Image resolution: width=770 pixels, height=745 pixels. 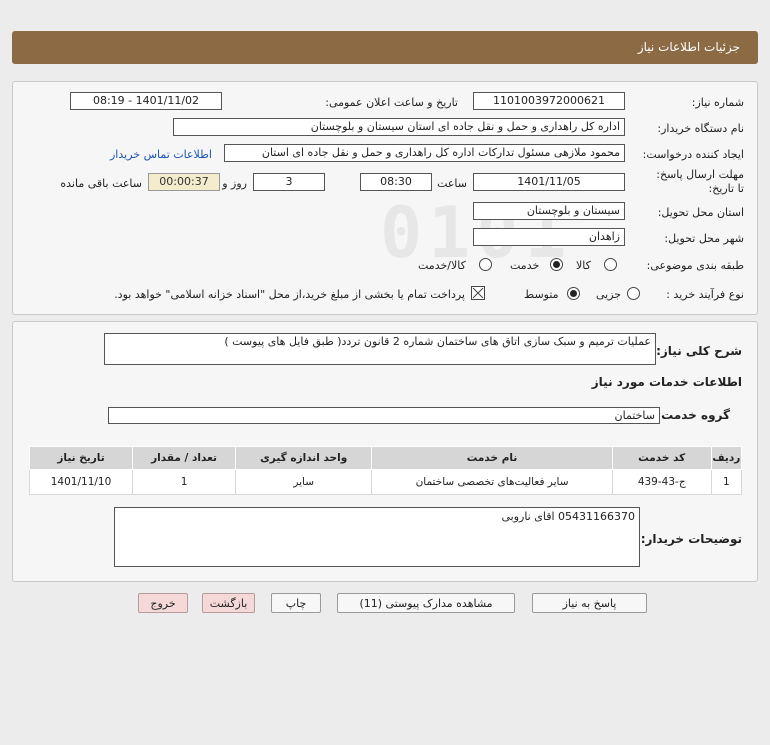 What do you see at coordinates (583, 265) in the screenshot?
I see `category-goods-label: کالا` at bounding box center [583, 265].